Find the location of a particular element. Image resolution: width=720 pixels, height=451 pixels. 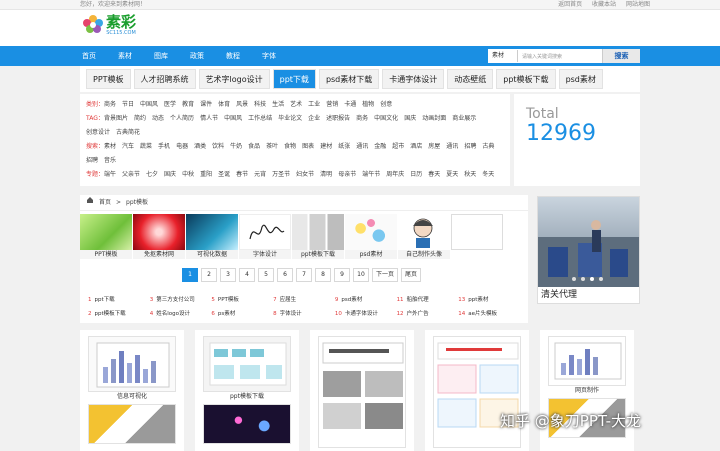

category-link: 端午 is located at coordinates (110, 175).